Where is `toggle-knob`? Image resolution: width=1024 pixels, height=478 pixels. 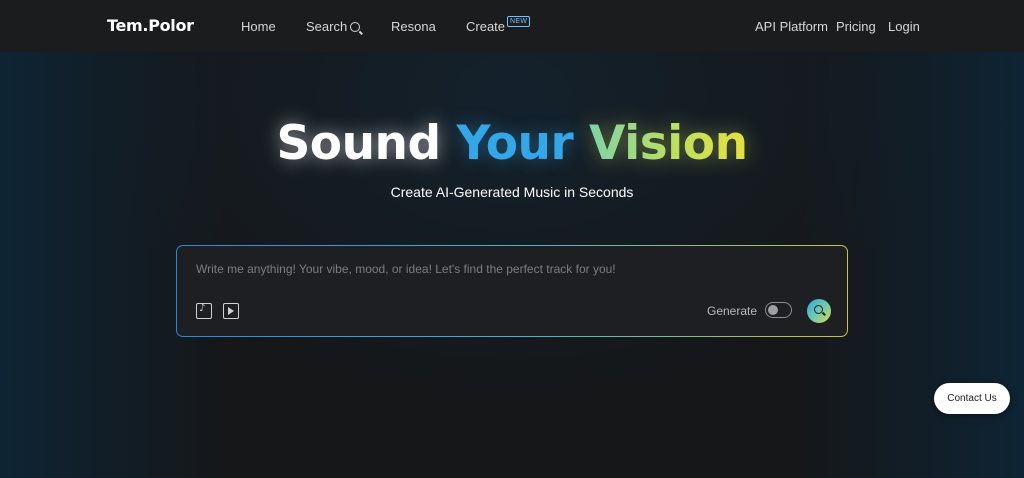 toggle-knob is located at coordinates (773, 309).